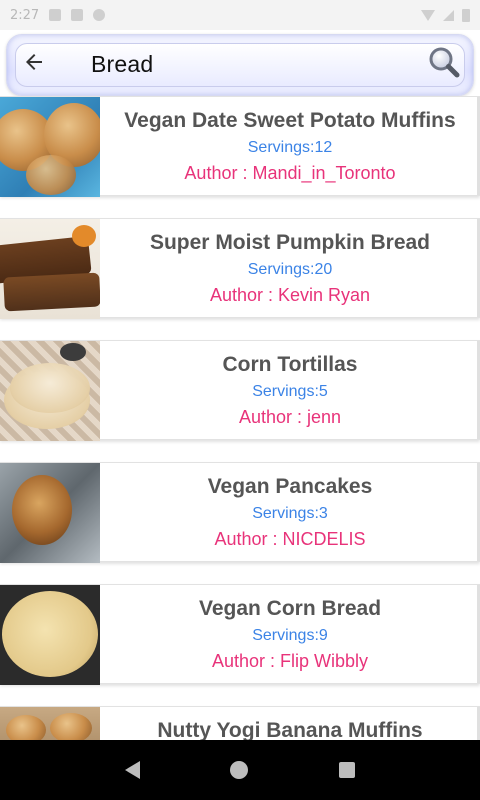 The width and height of the screenshot is (480, 800). What do you see at coordinates (290, 608) in the screenshot?
I see `recipe-title: Vegan Corn Bread` at bounding box center [290, 608].